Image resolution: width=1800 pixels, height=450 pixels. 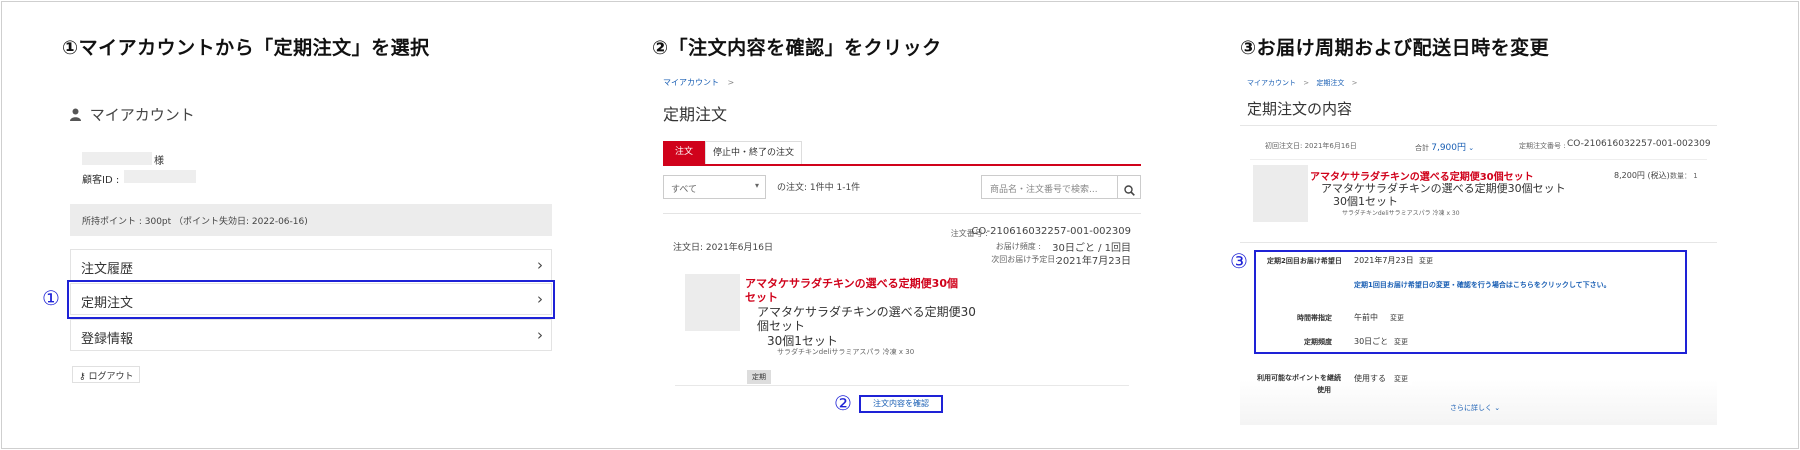 What do you see at coordinates (1311, 146) in the screenshot?
I see `first-order-date: 初回注文日: 2021年6月16日` at bounding box center [1311, 146].